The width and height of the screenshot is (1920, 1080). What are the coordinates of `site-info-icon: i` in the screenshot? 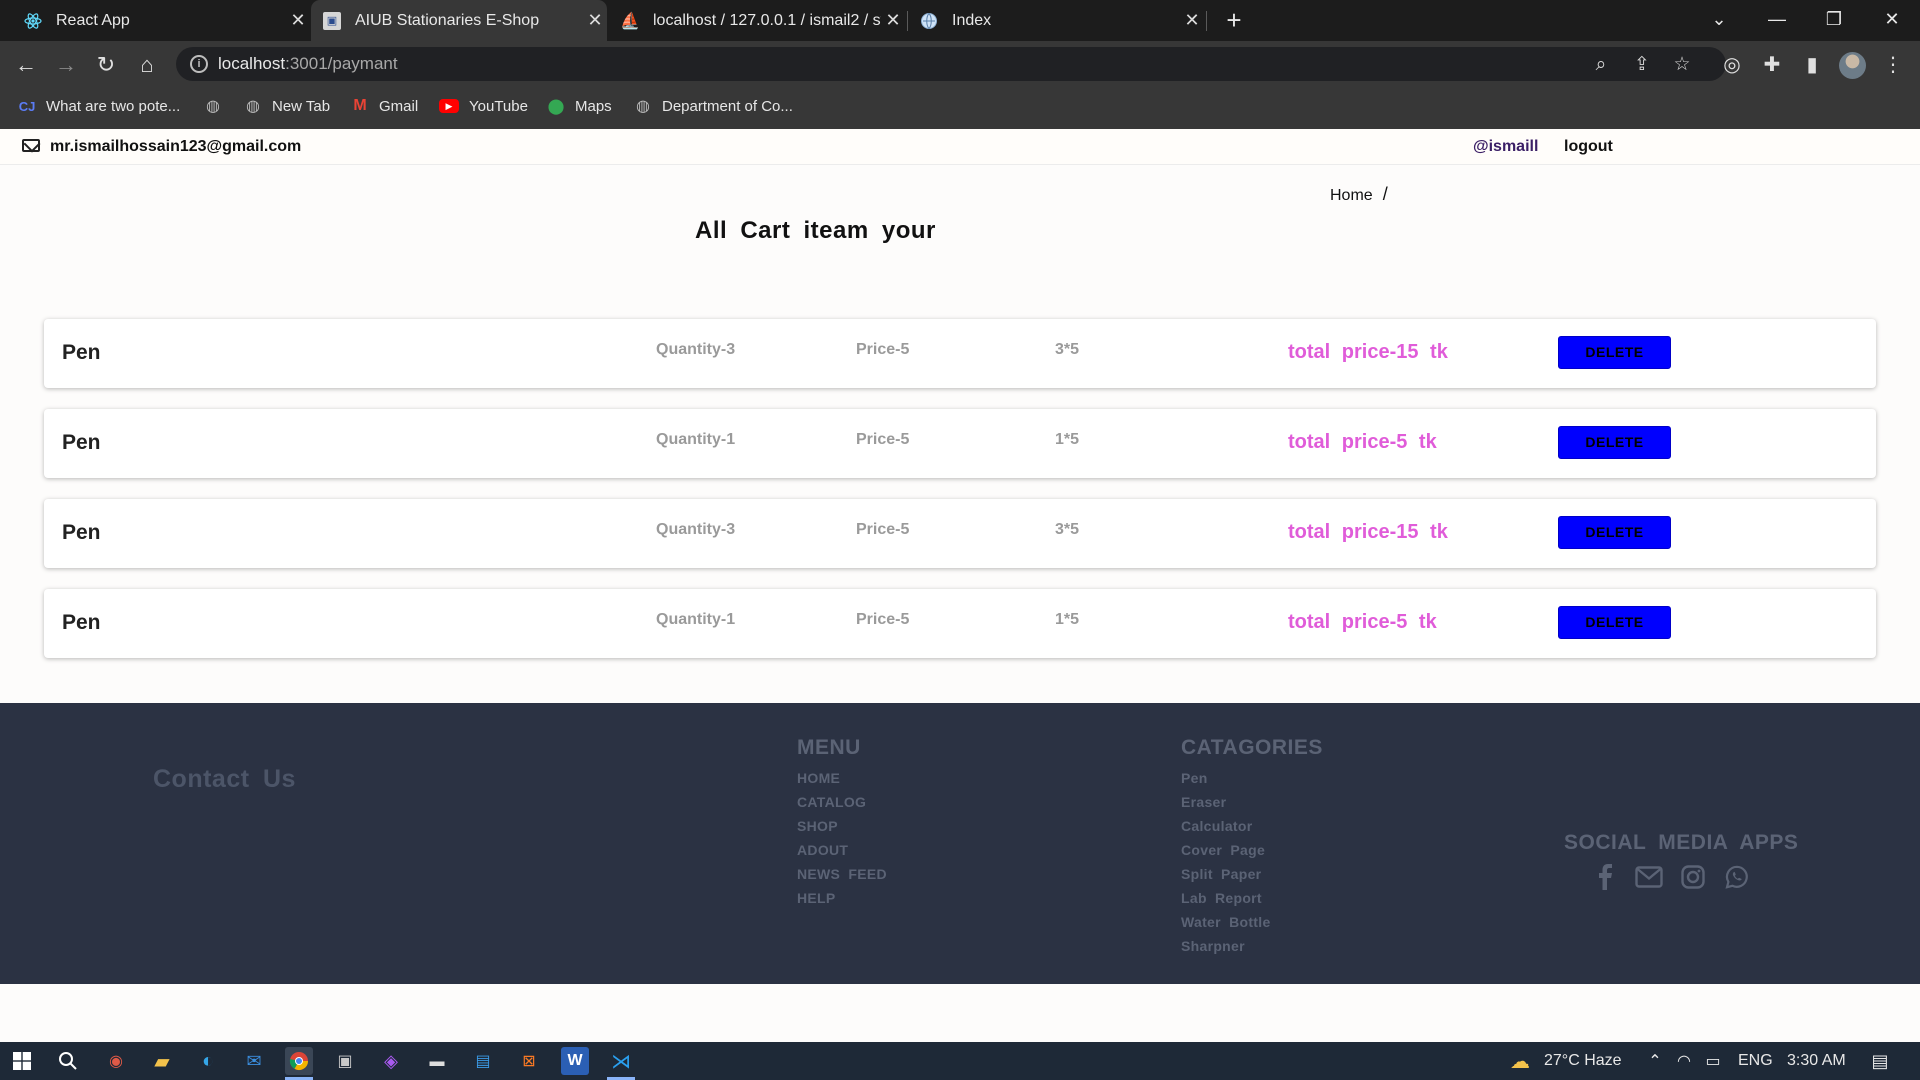 It's located at (199, 64).